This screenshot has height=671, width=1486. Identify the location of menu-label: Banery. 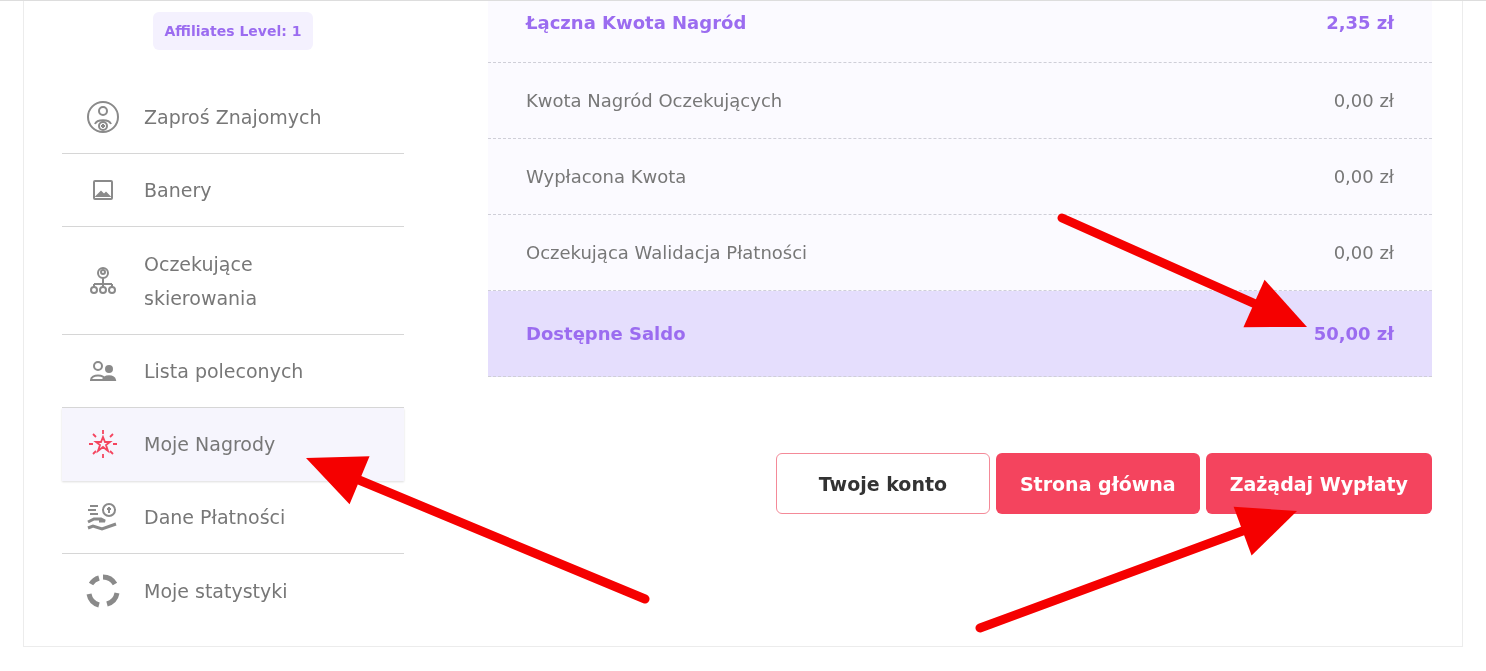
(178, 190).